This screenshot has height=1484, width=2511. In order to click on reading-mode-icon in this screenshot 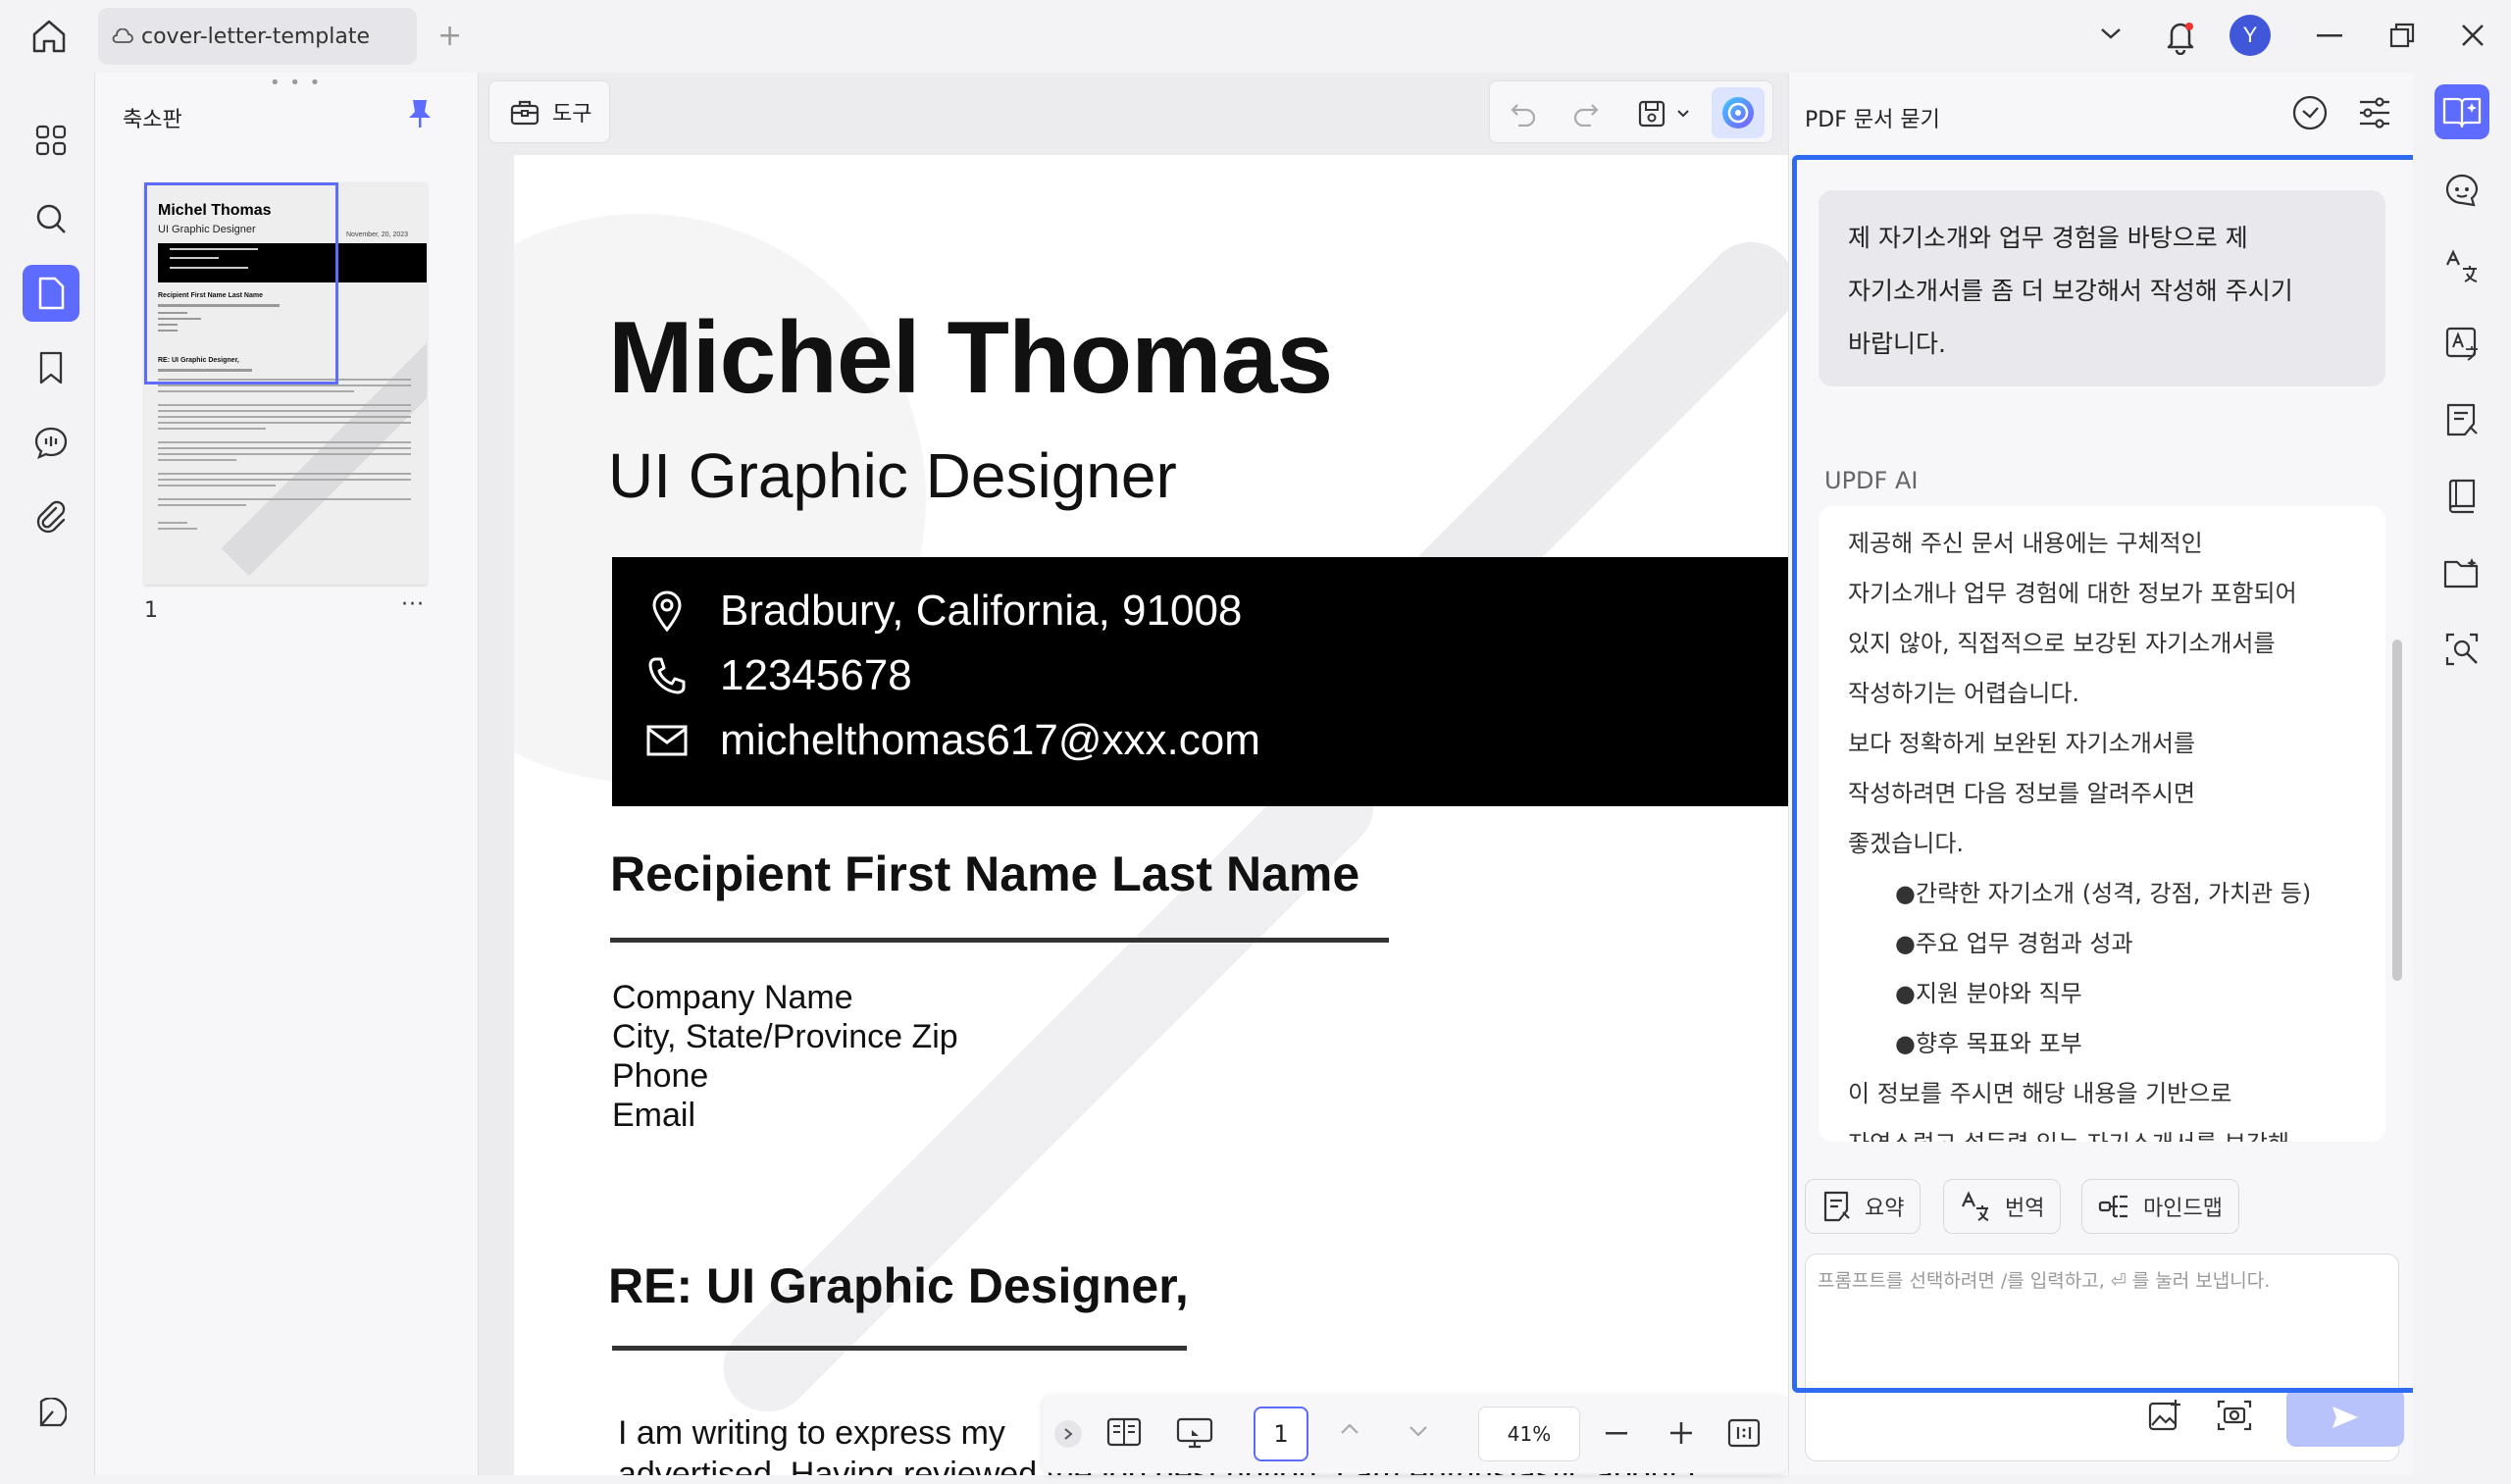, I will do `click(1124, 1432)`.